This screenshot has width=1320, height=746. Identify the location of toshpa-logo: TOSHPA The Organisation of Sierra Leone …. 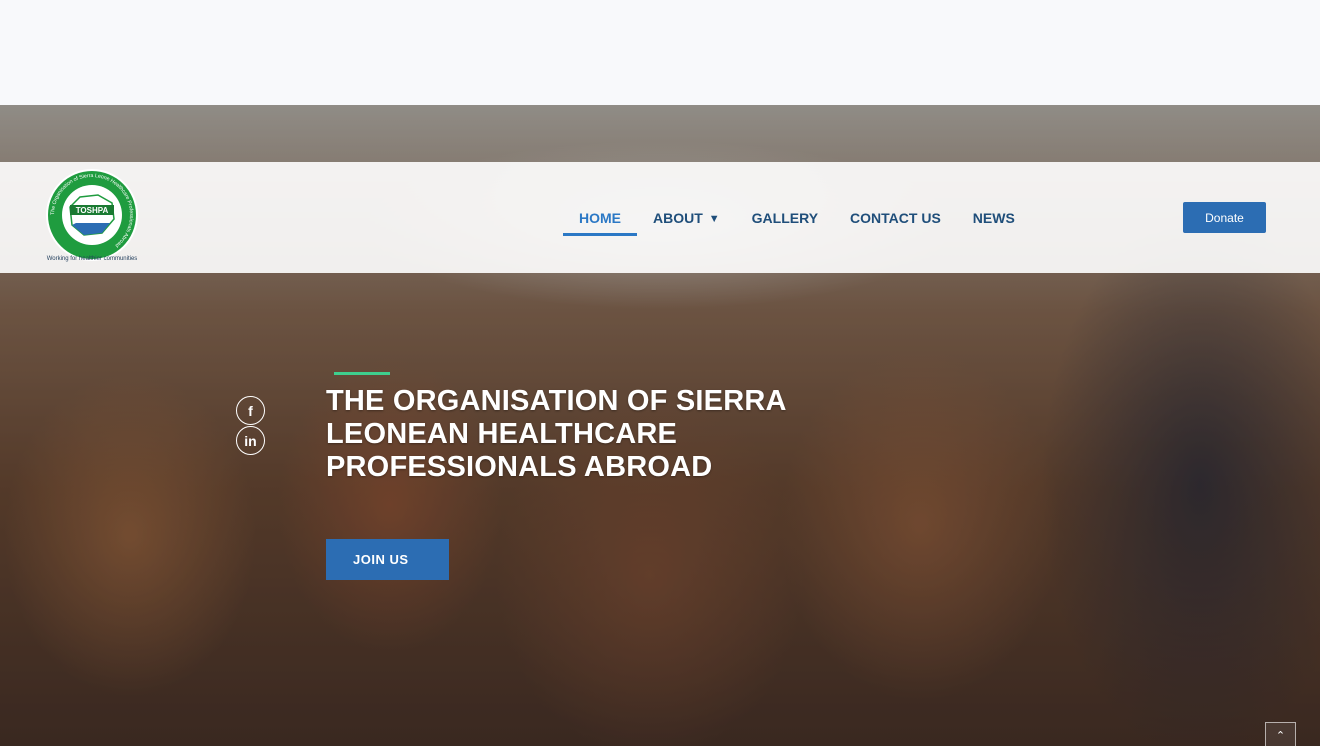
(92, 215).